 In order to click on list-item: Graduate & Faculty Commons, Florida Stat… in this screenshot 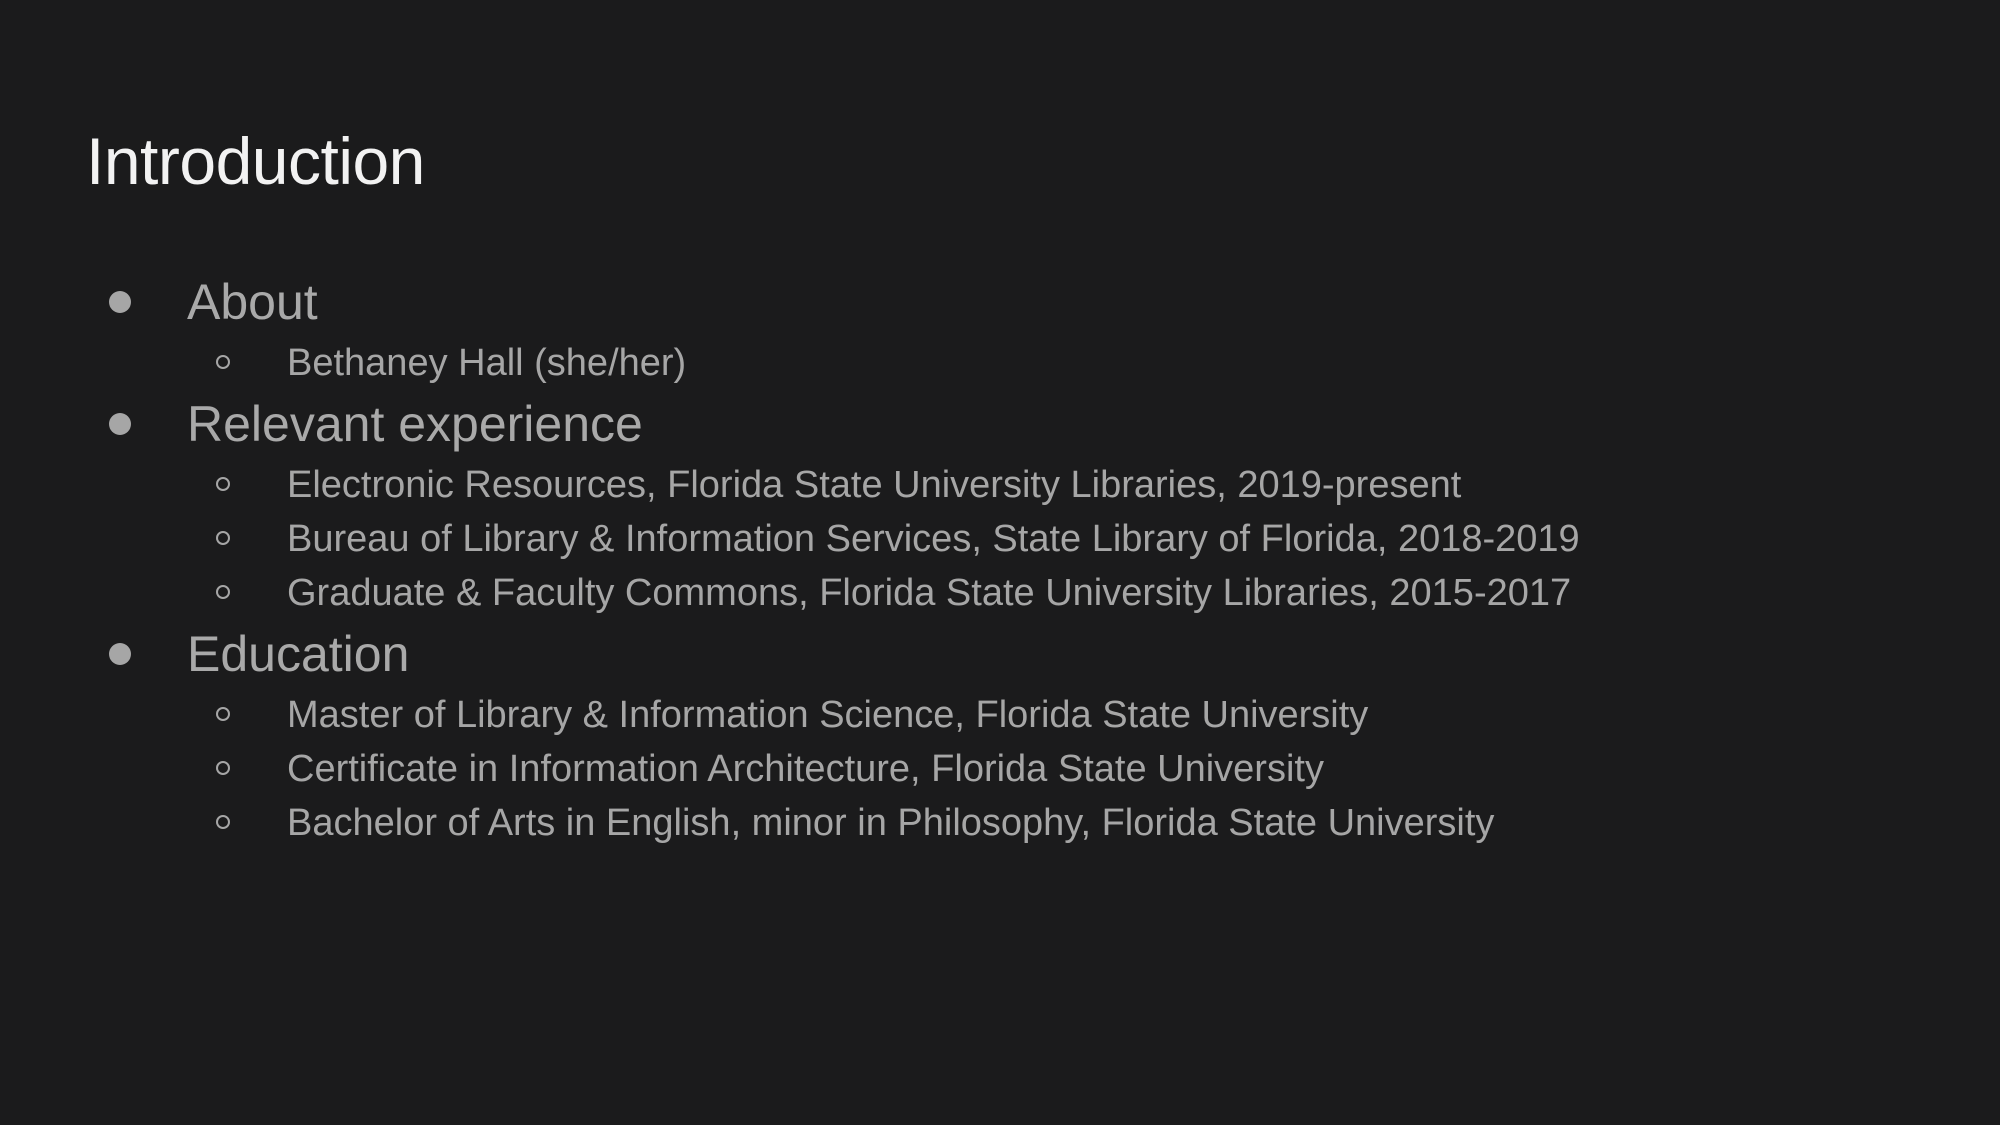, I will do `click(1000, 593)`.